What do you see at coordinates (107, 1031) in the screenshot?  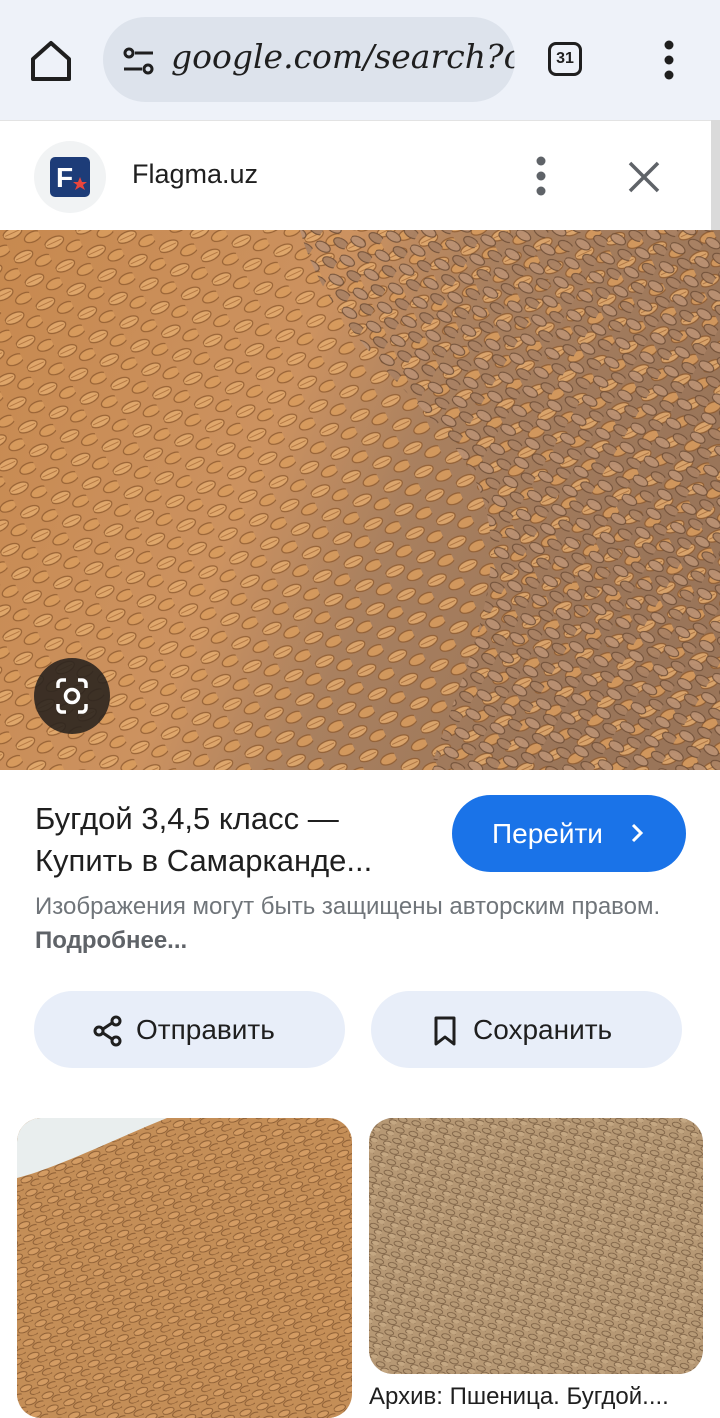 I see `share-icon` at bounding box center [107, 1031].